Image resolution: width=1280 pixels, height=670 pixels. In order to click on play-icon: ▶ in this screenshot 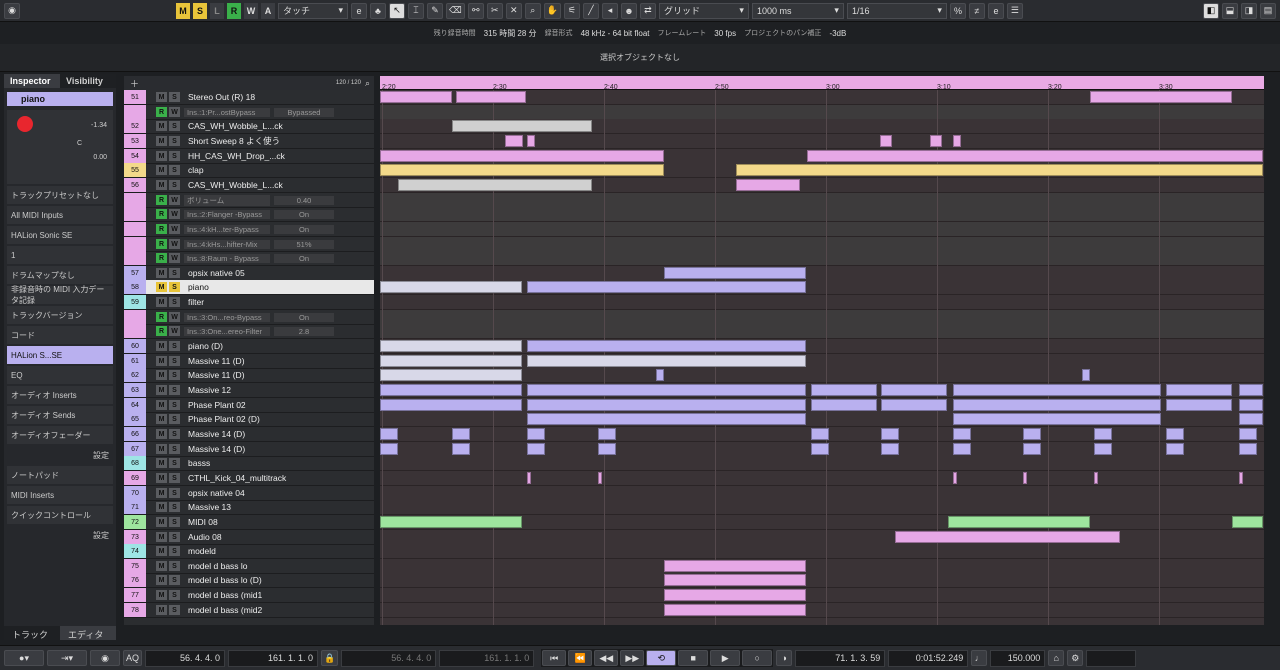, I will do `click(725, 658)`.